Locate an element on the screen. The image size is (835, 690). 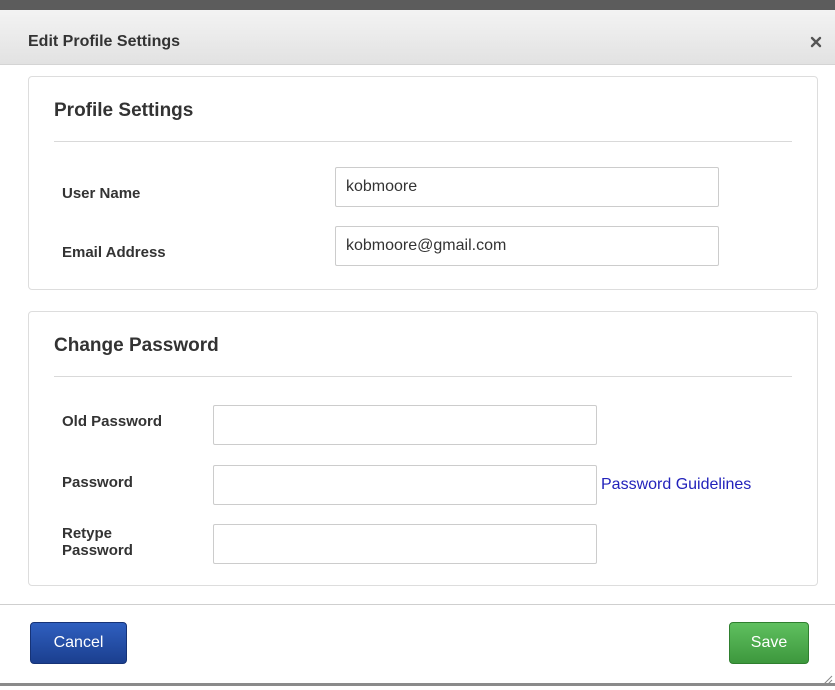
save-button: Save is located at coordinates (769, 643).